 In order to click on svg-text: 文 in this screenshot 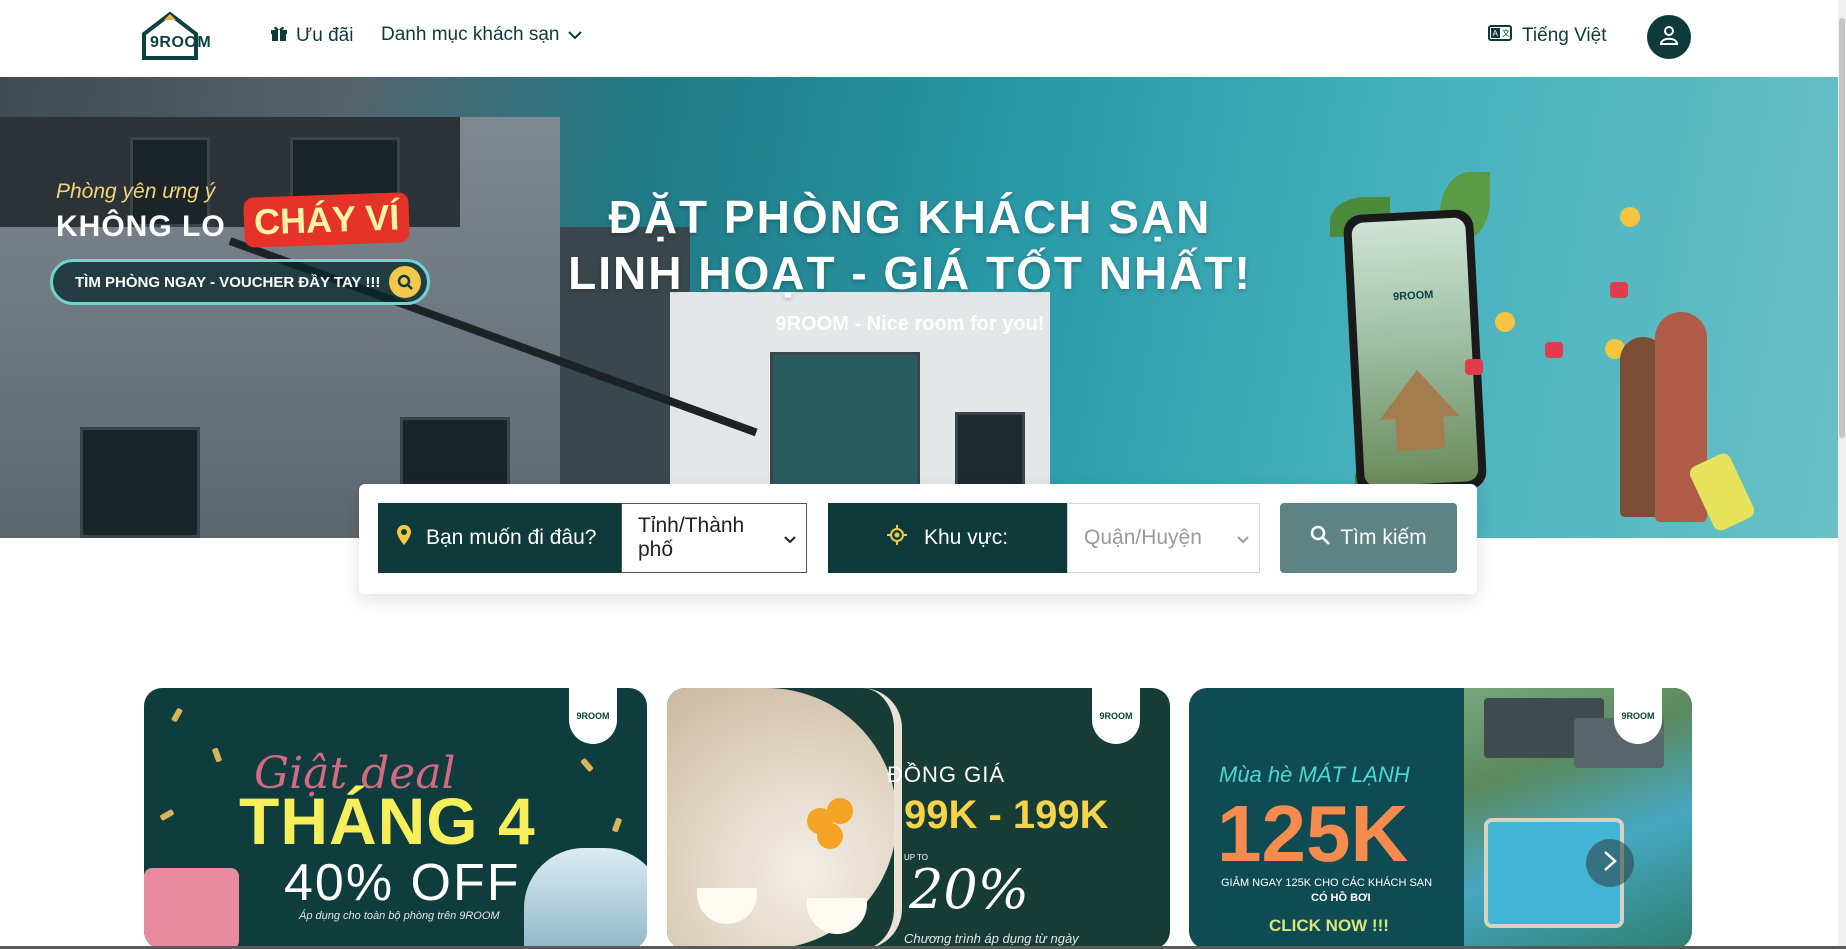, I will do `click(1506, 33)`.